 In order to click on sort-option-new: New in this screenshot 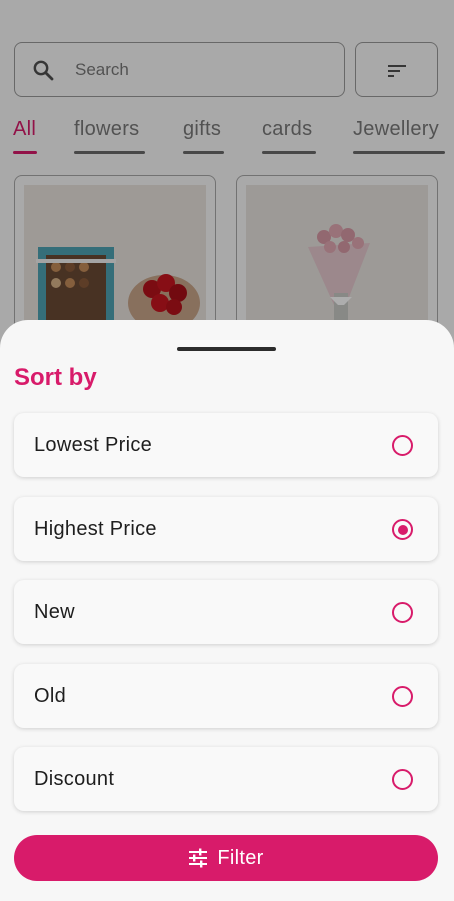, I will do `click(226, 612)`.